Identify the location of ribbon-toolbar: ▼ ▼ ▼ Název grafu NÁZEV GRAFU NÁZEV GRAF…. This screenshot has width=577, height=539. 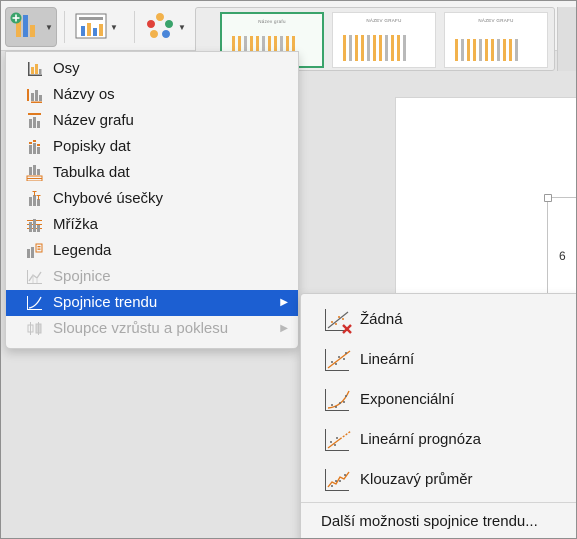
(288, 36).